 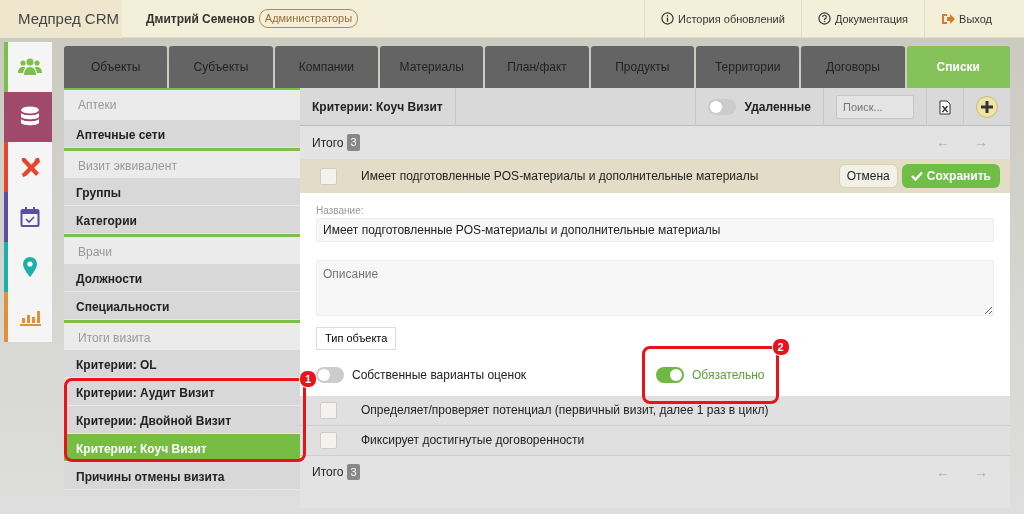 I want to click on plus-icon, so click(x=987, y=106).